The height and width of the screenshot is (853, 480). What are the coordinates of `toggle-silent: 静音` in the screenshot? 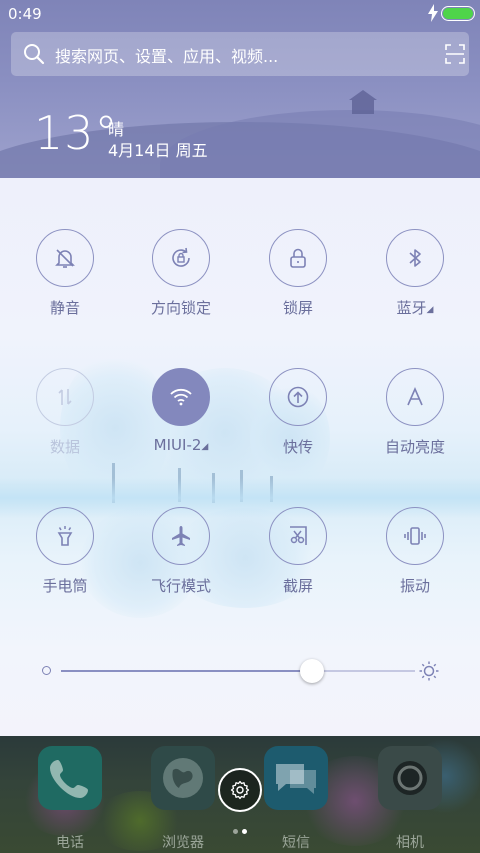 It's located at (65, 279).